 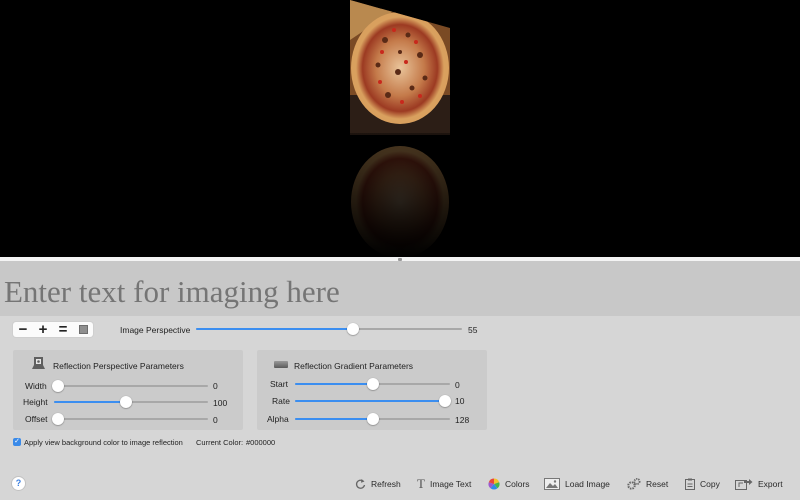 I want to click on fit-image-button, so click(x=83, y=329).